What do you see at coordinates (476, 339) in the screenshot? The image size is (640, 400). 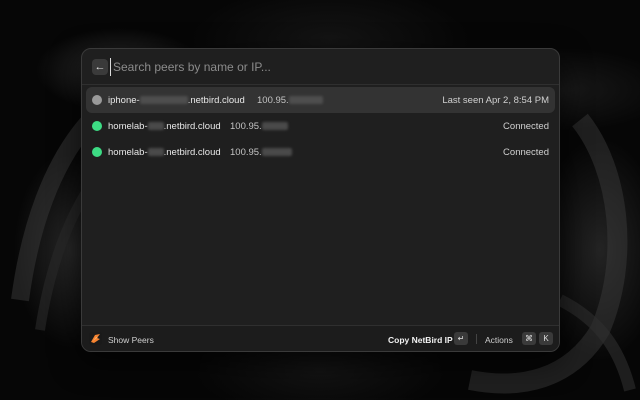 I see `divider` at bounding box center [476, 339].